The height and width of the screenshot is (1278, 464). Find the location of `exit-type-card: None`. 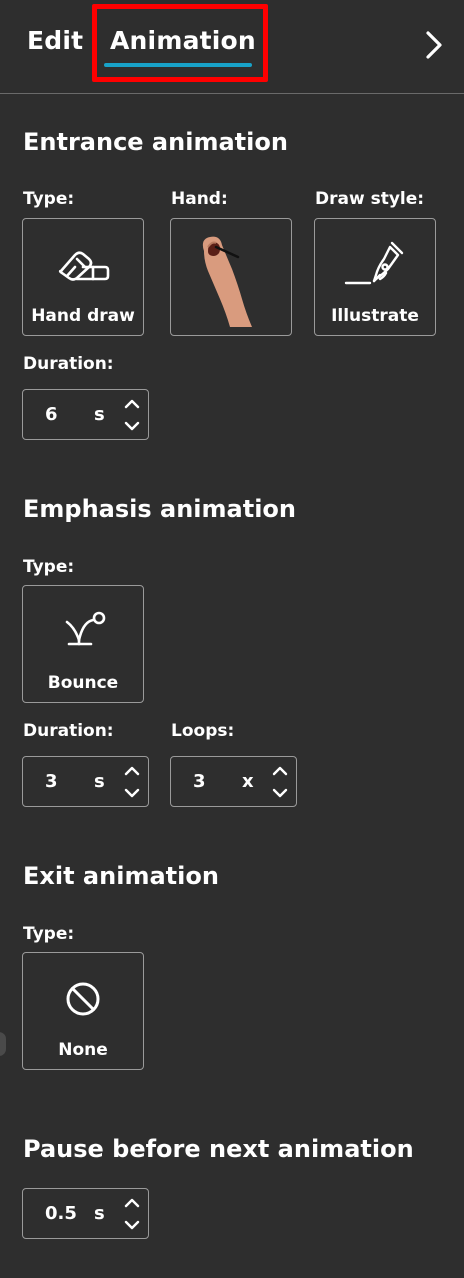

exit-type-card: None is located at coordinates (83, 1011).